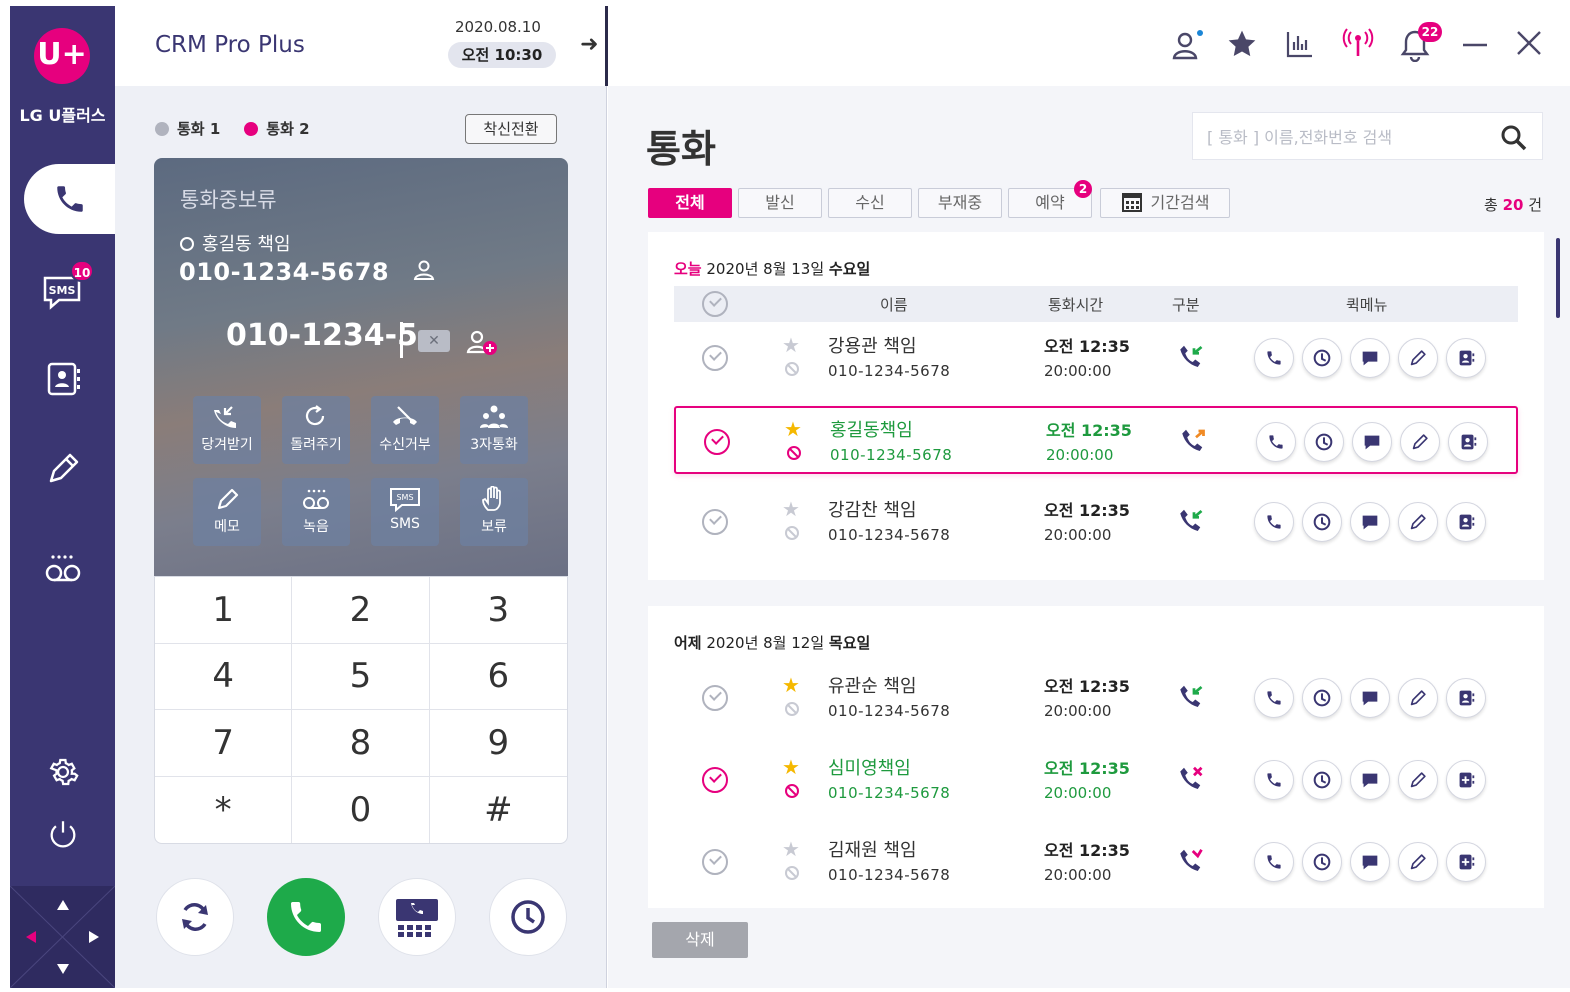 This screenshot has width=1570, height=992. Describe the element at coordinates (434, 341) in the screenshot. I see `backspace-icon: ✕` at that location.